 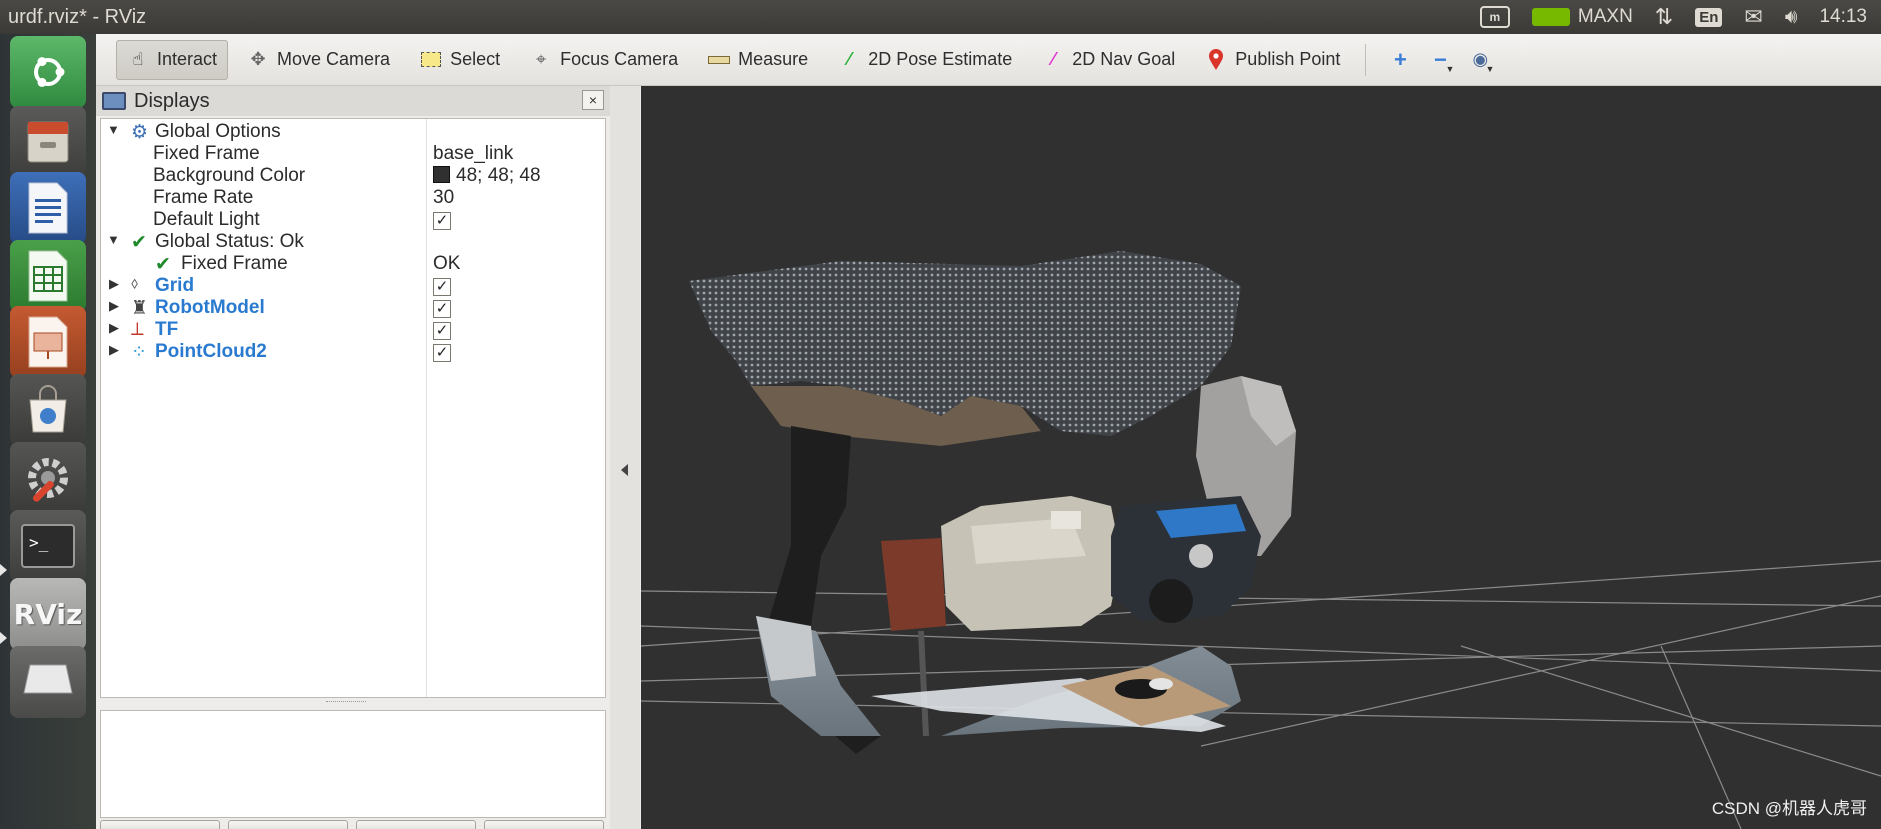 I want to click on global-status-label: Global Status: Ok, so click(x=229, y=241).